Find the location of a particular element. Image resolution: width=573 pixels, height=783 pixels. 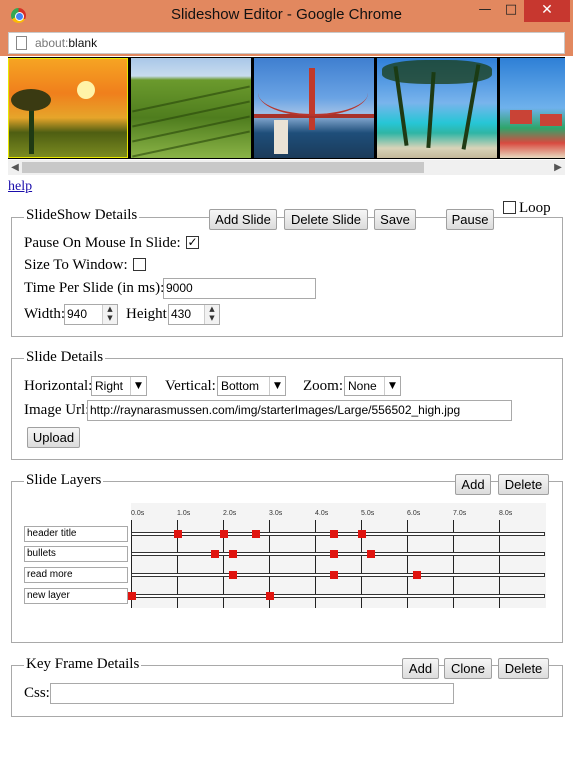

image-url-label: Image Url: is located at coordinates (57, 410).